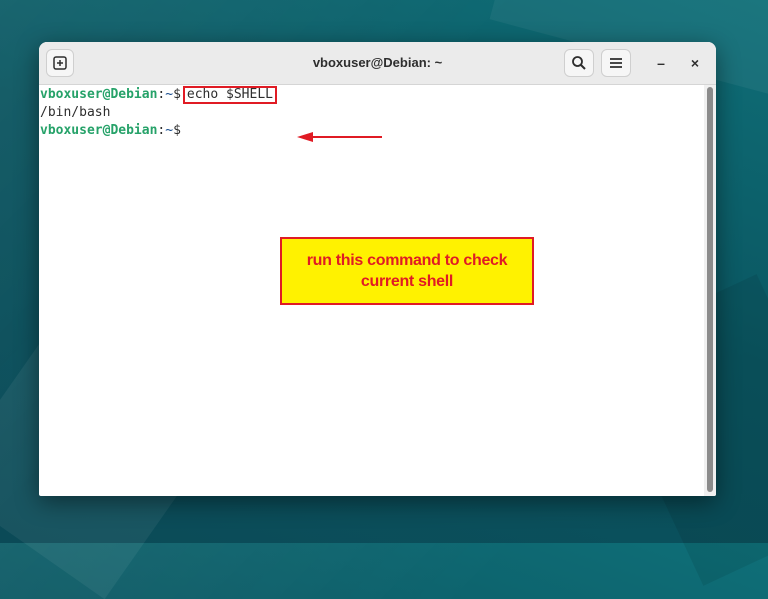 This screenshot has height=599, width=768. I want to click on annotation-callout: run this command to check current shell, so click(407, 271).